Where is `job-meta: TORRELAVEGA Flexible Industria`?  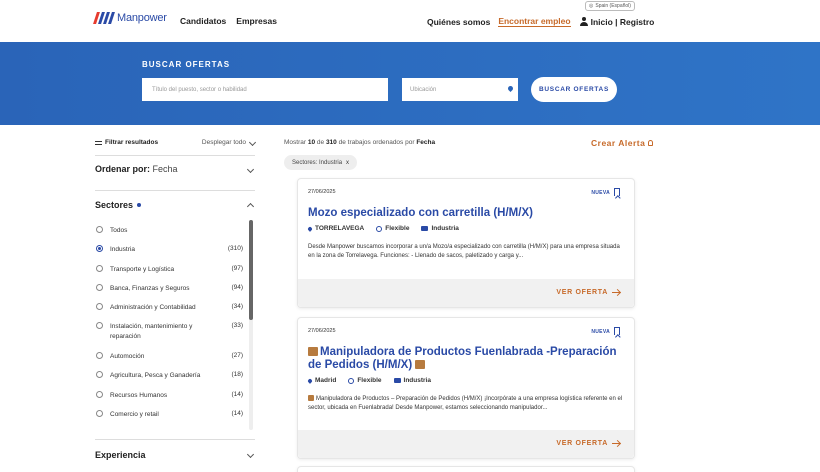 job-meta: TORRELAVEGA Flexible Industria is located at coordinates (383, 228).